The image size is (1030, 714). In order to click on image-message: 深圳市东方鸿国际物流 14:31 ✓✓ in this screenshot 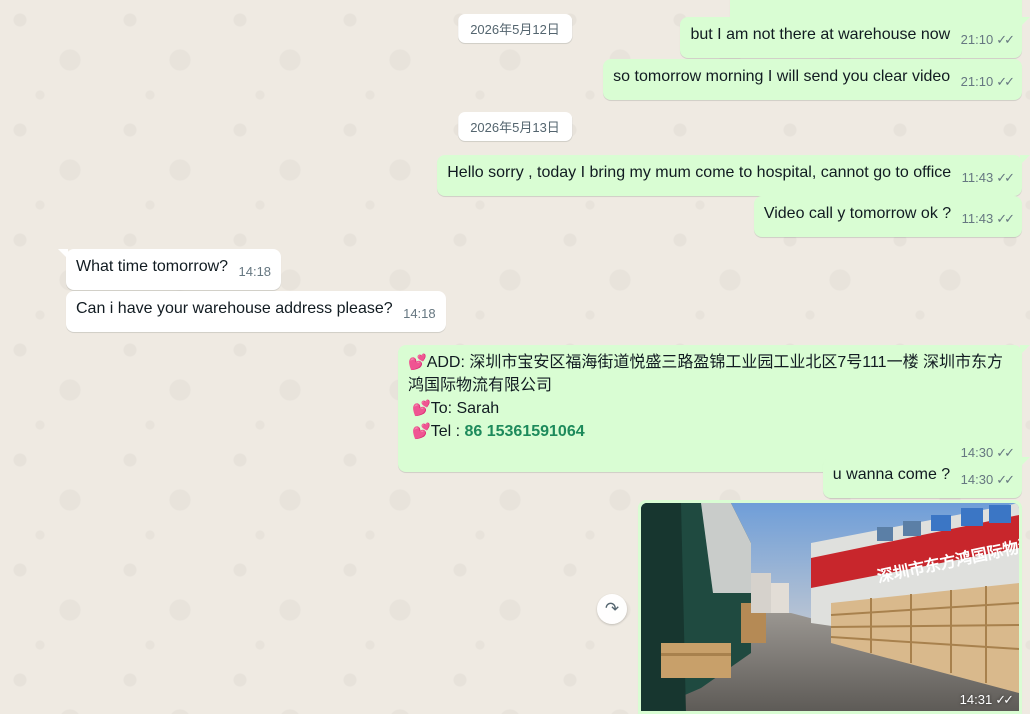, I will do `click(830, 607)`.